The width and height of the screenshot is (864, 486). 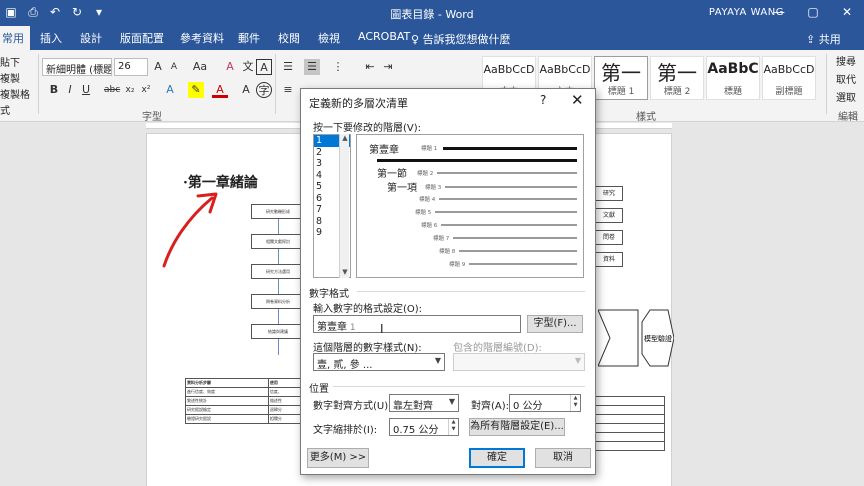 I want to click on close-window-button: ✕, so click(x=847, y=13).